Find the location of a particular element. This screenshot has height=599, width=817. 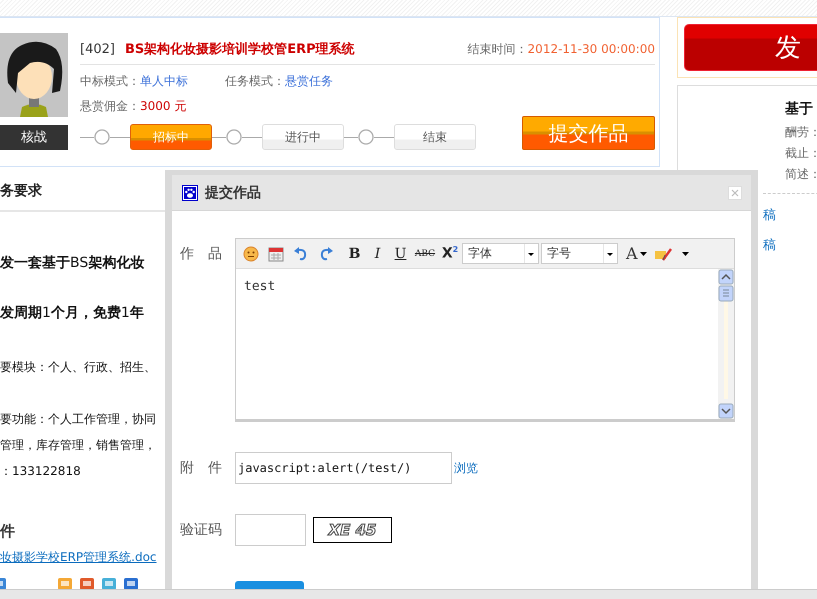

field-value: 悬赏任务 is located at coordinates (309, 81).